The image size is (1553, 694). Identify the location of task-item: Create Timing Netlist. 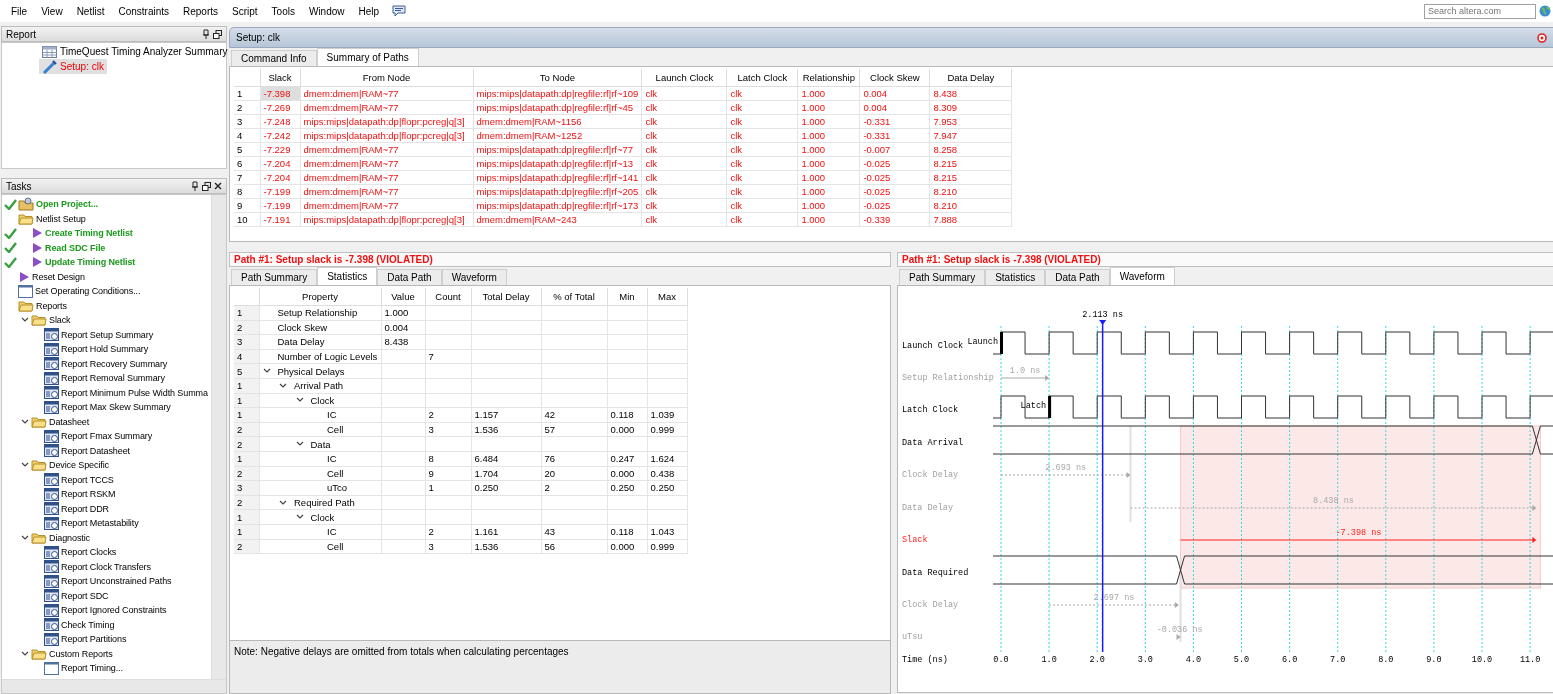
(89, 233).